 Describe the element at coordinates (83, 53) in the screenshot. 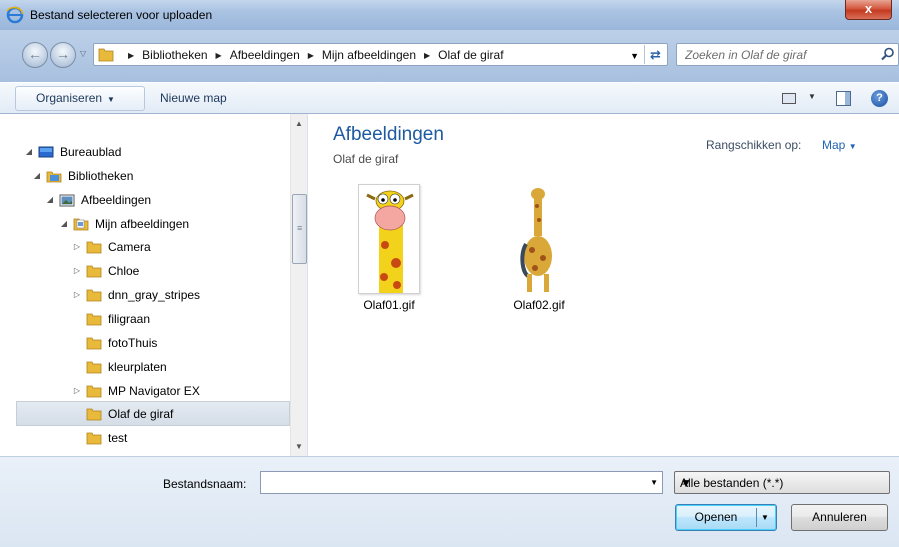

I see `recent-locations-dropdown: ▽` at that location.